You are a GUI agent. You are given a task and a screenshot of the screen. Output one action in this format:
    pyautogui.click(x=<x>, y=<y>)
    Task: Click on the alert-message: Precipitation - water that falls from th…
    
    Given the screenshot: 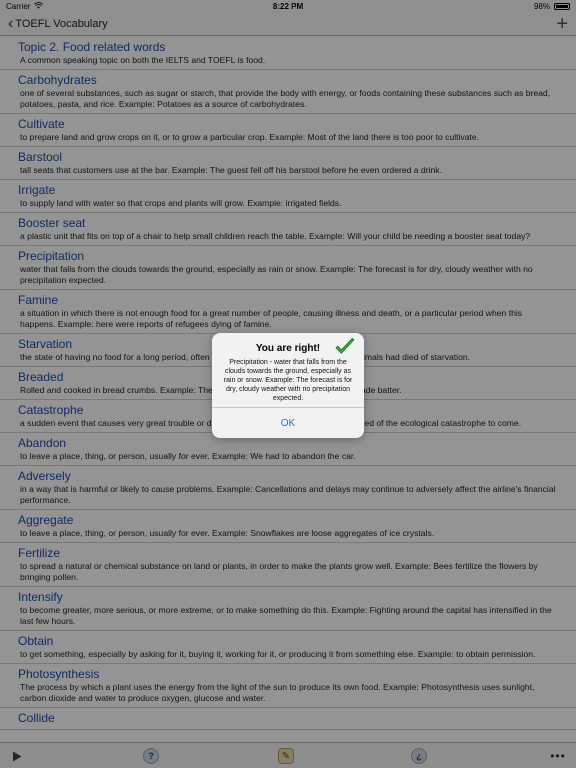 What is the action you would take?
    pyautogui.click(x=288, y=380)
    